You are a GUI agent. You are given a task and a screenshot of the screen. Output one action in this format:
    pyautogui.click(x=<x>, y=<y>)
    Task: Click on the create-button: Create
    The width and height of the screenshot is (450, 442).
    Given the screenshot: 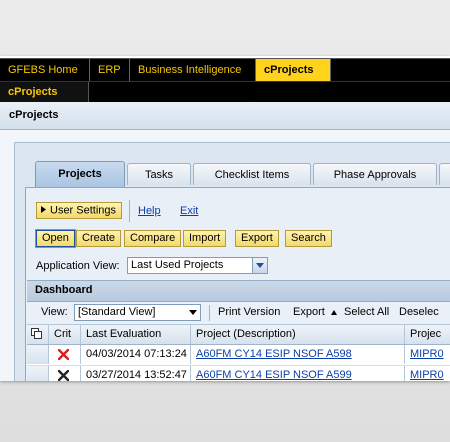 What is the action you would take?
    pyautogui.click(x=99, y=238)
    